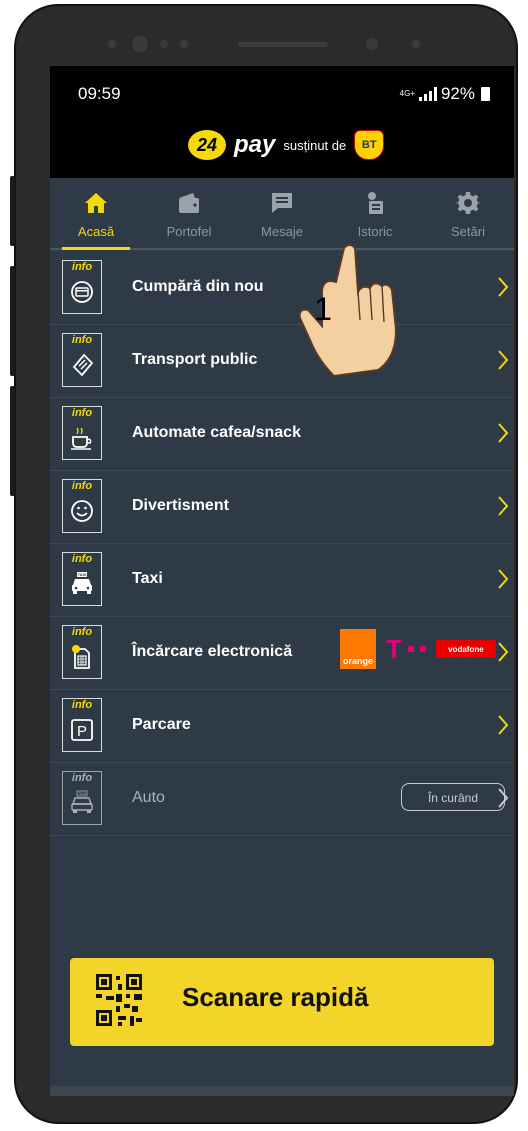 The image size is (528, 1131). What do you see at coordinates (195, 359) in the screenshot?
I see `service-label: Transport public` at bounding box center [195, 359].